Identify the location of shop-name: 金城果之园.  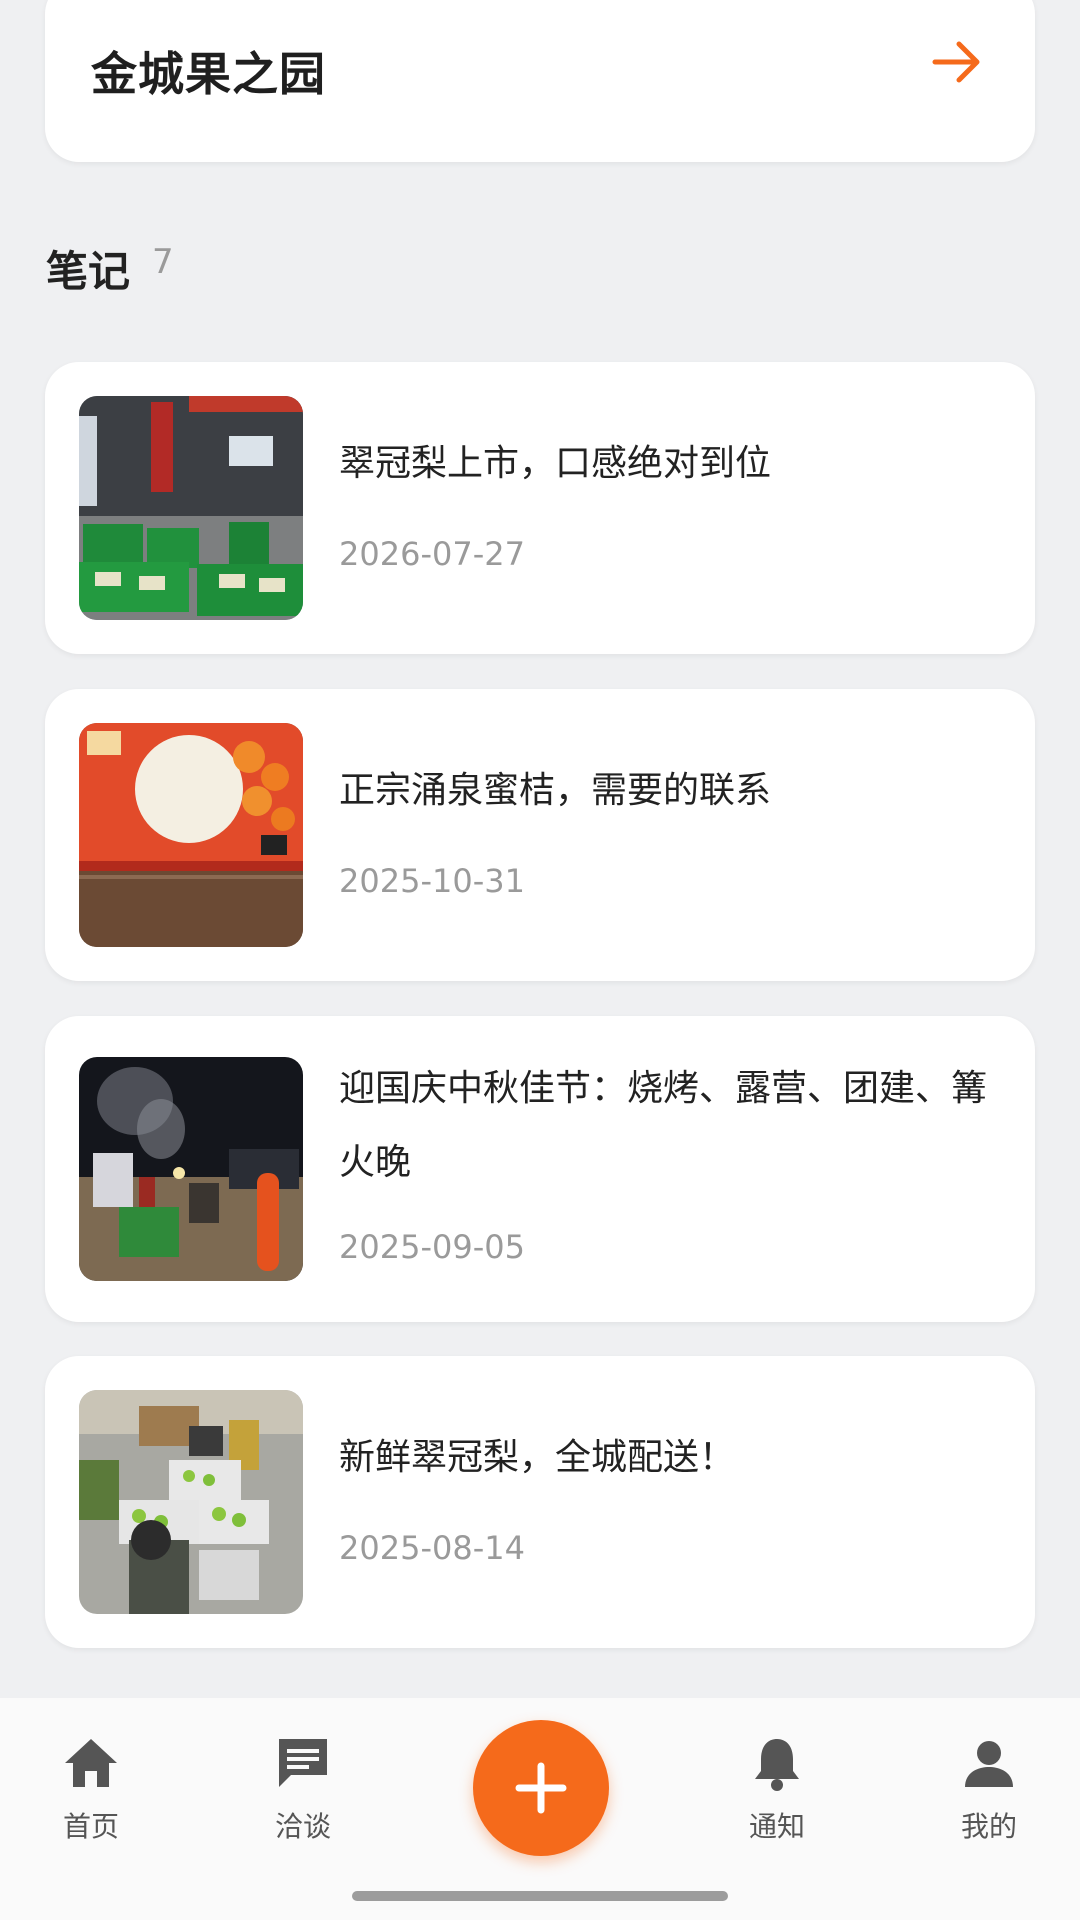
(208, 74).